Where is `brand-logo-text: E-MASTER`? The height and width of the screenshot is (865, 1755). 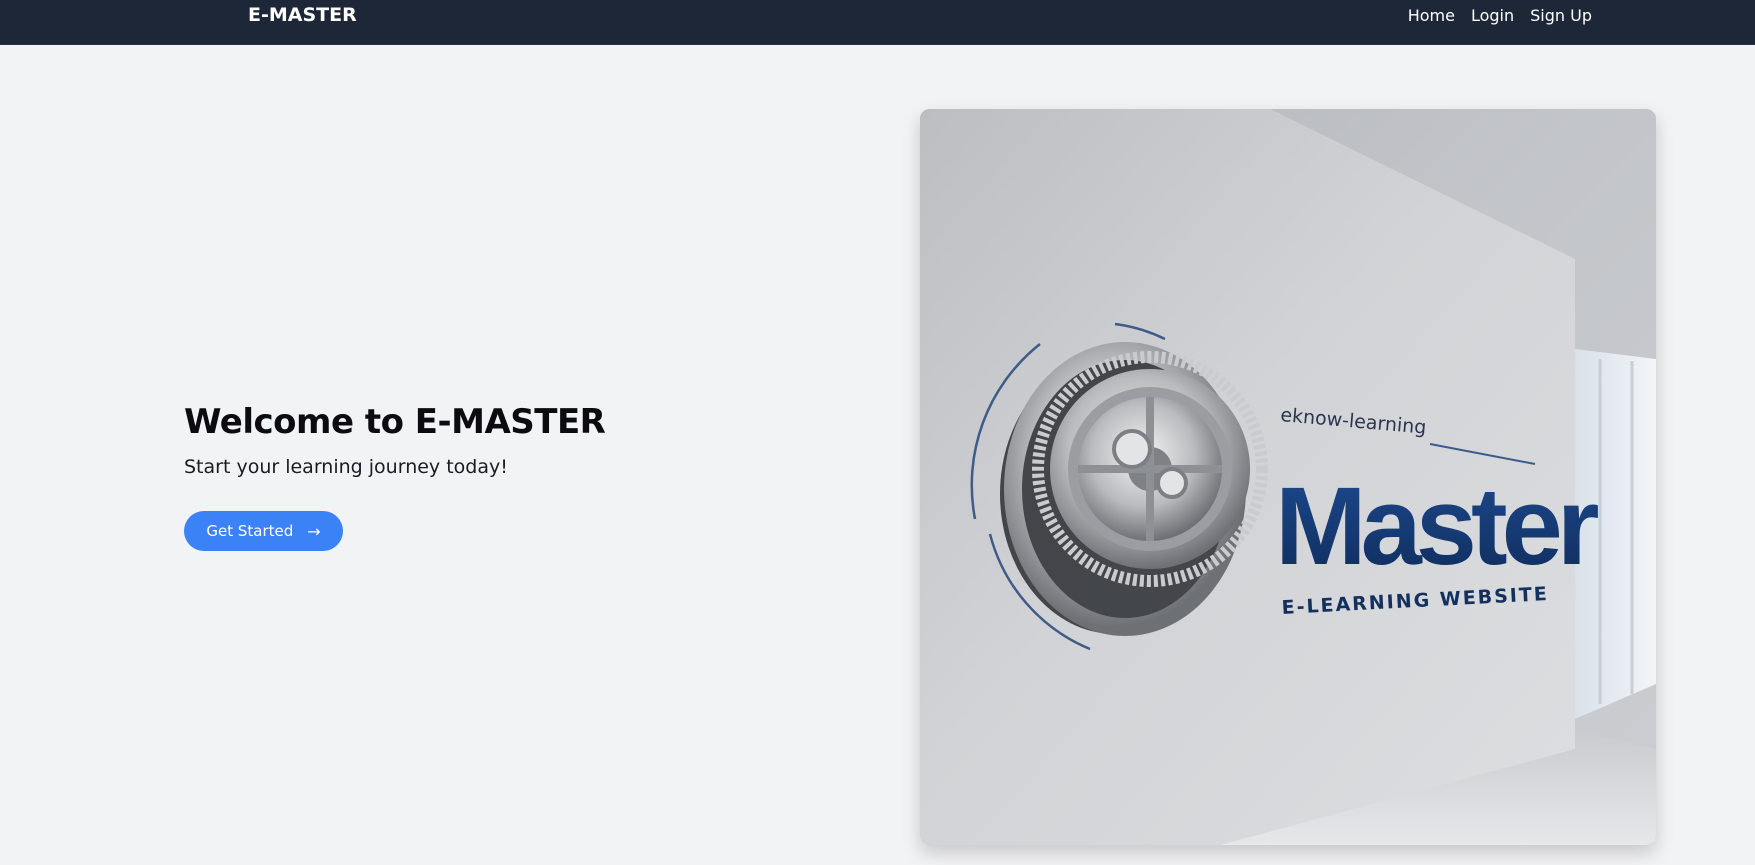
brand-logo-text: E-MASTER is located at coordinates (302, 15).